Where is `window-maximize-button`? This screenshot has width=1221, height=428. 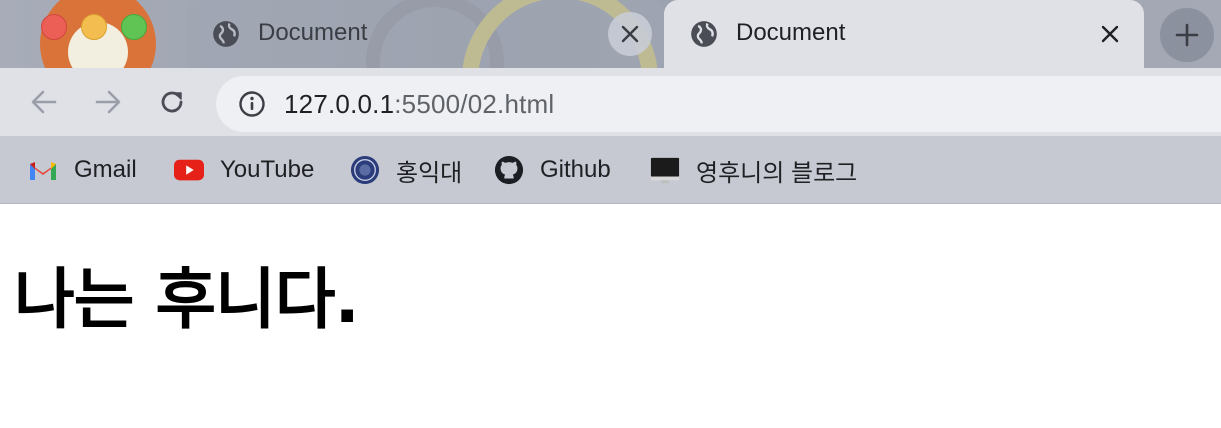
window-maximize-button is located at coordinates (134, 27).